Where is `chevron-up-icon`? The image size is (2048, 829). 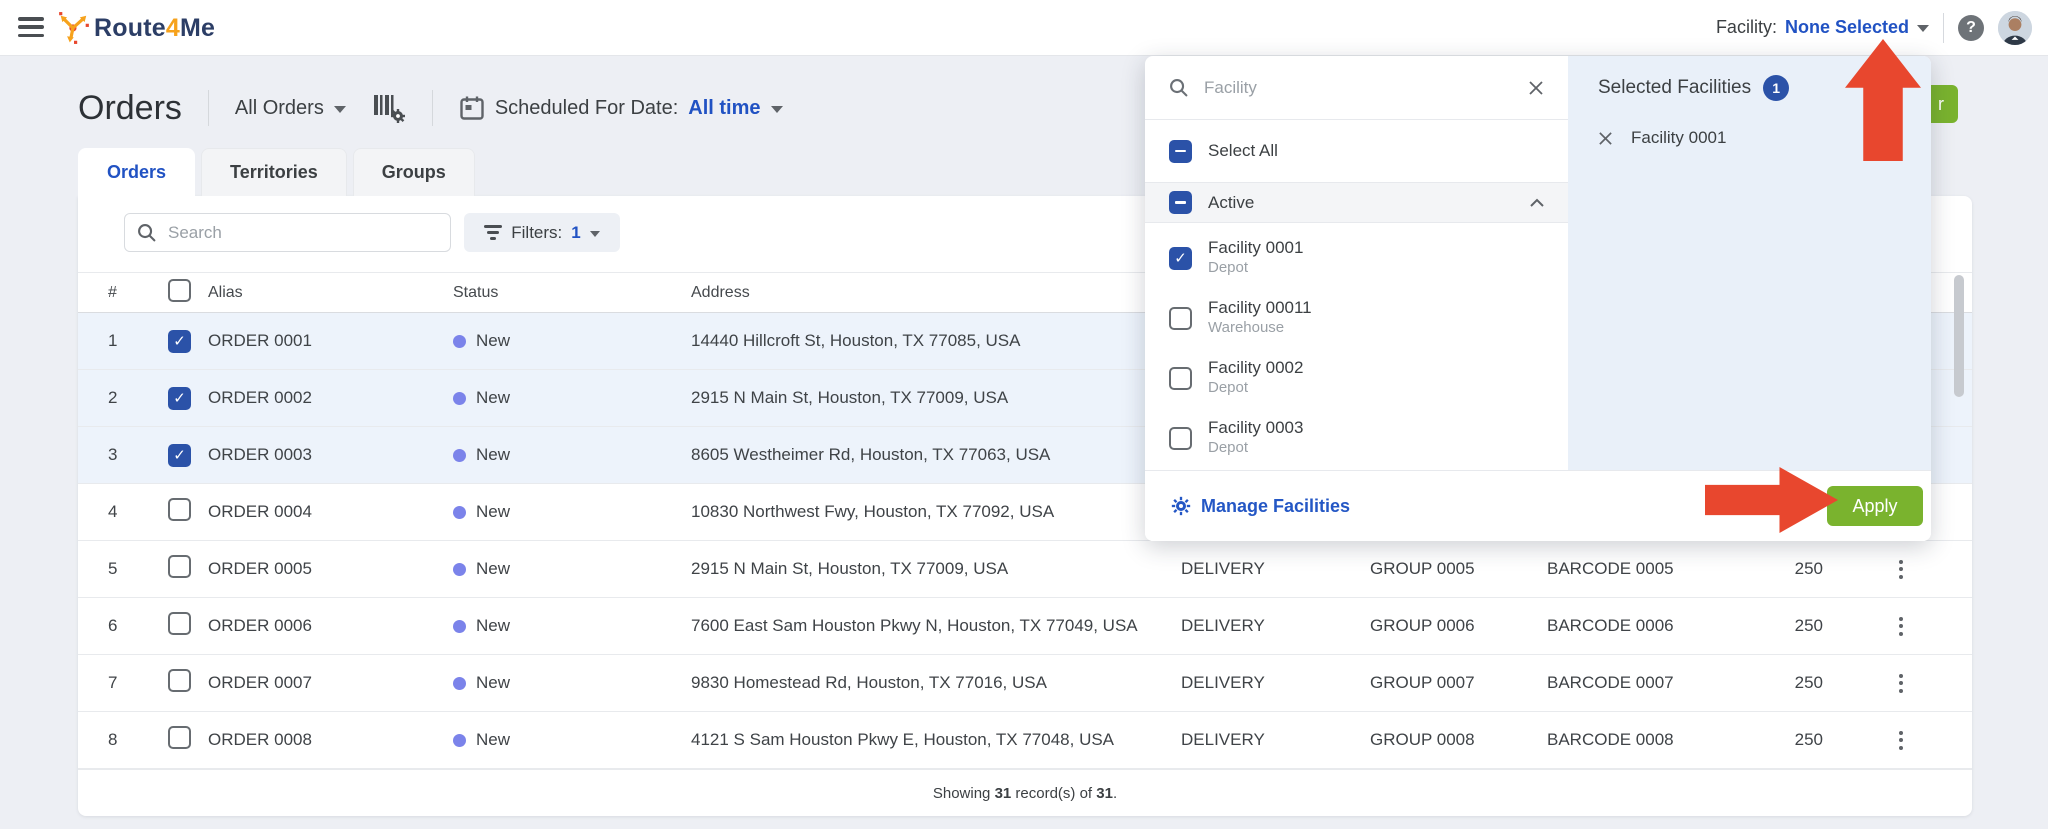
chevron-up-icon is located at coordinates (1537, 202).